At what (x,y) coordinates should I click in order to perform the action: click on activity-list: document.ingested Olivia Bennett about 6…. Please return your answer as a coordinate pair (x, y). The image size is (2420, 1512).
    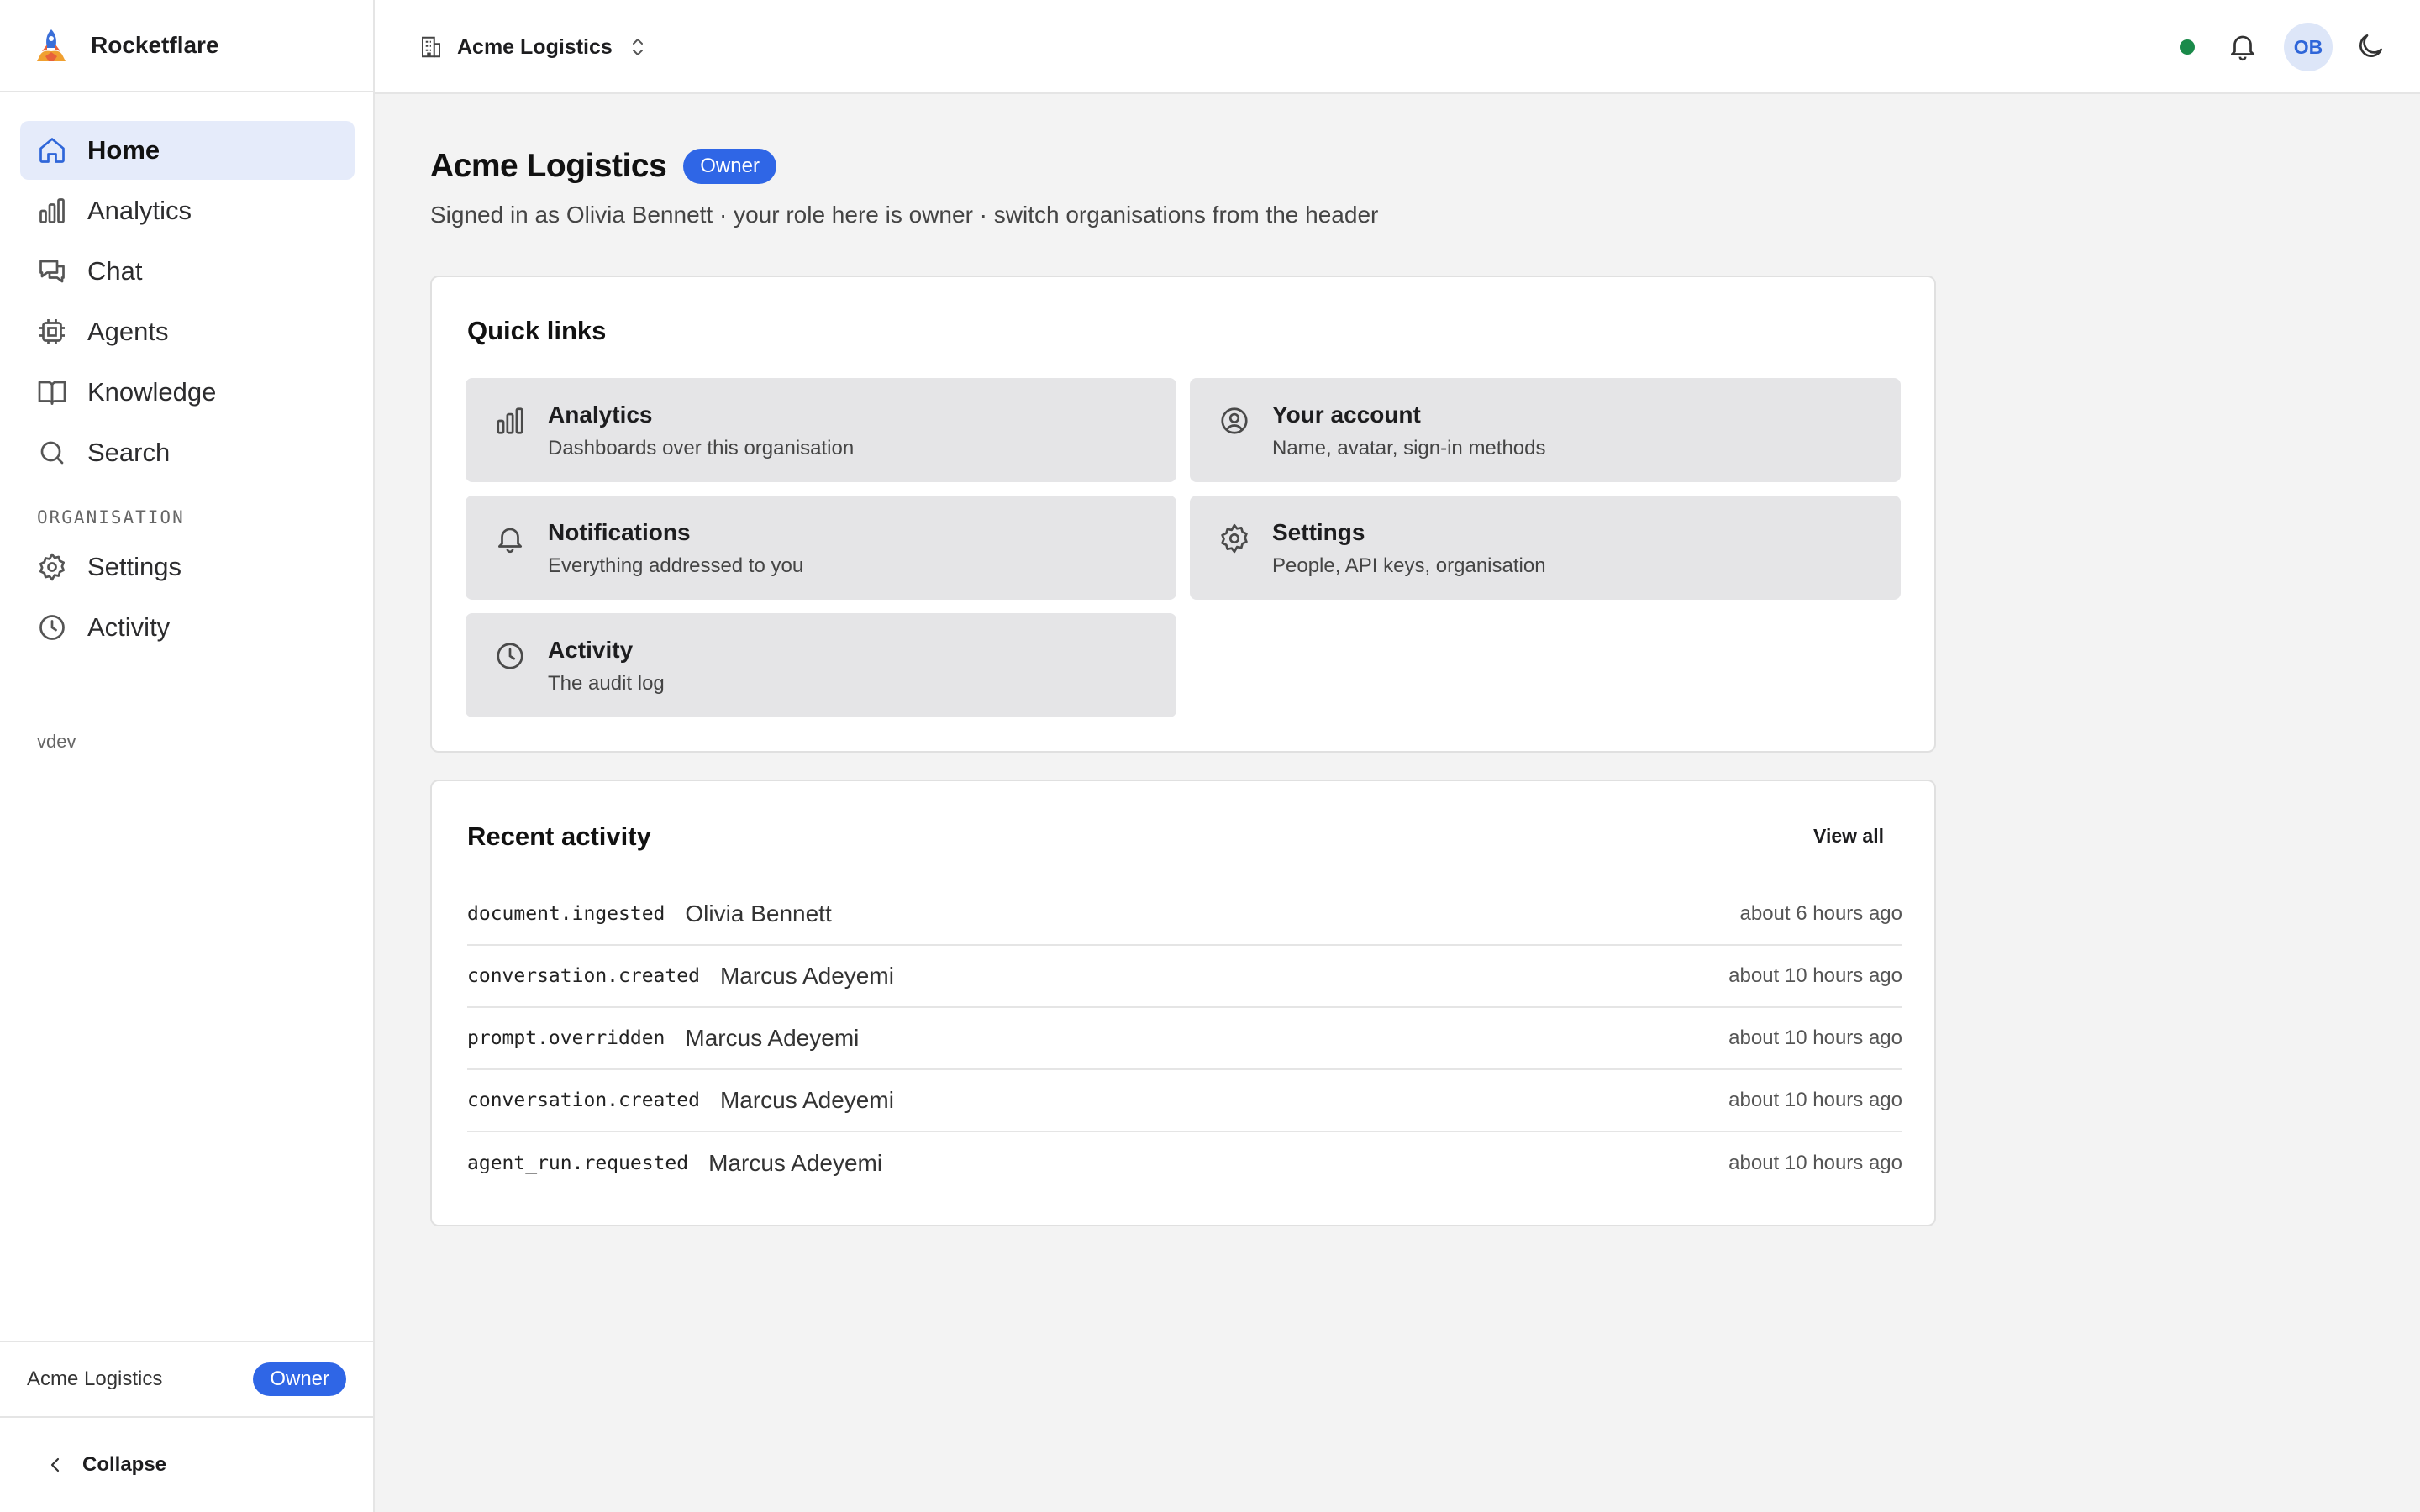
    Looking at the image, I should click on (1184, 1039).